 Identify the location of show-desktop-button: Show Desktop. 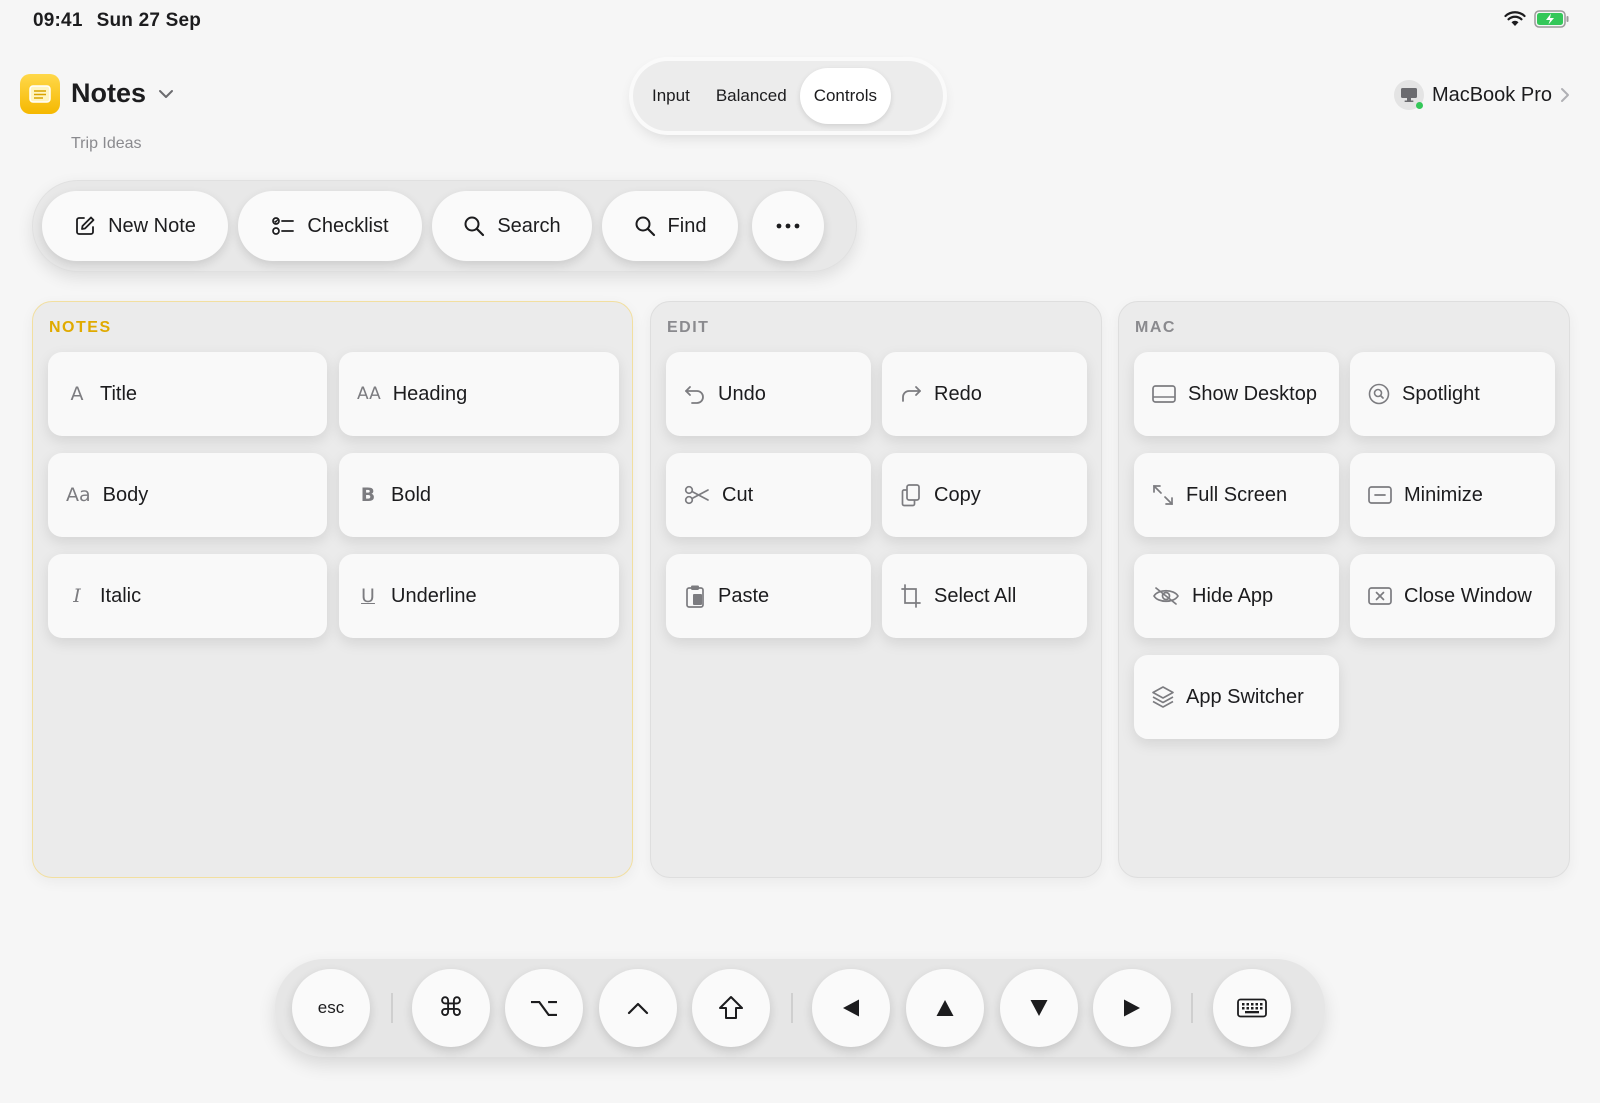
(1236, 394).